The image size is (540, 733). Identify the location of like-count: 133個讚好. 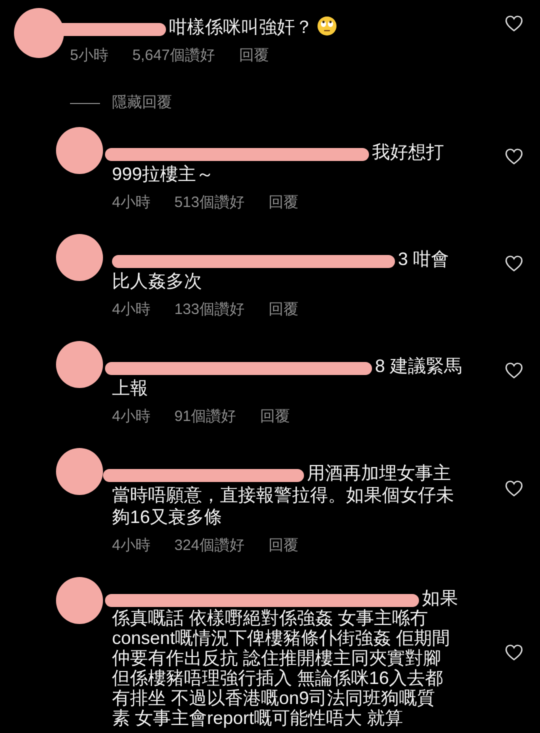
(209, 310).